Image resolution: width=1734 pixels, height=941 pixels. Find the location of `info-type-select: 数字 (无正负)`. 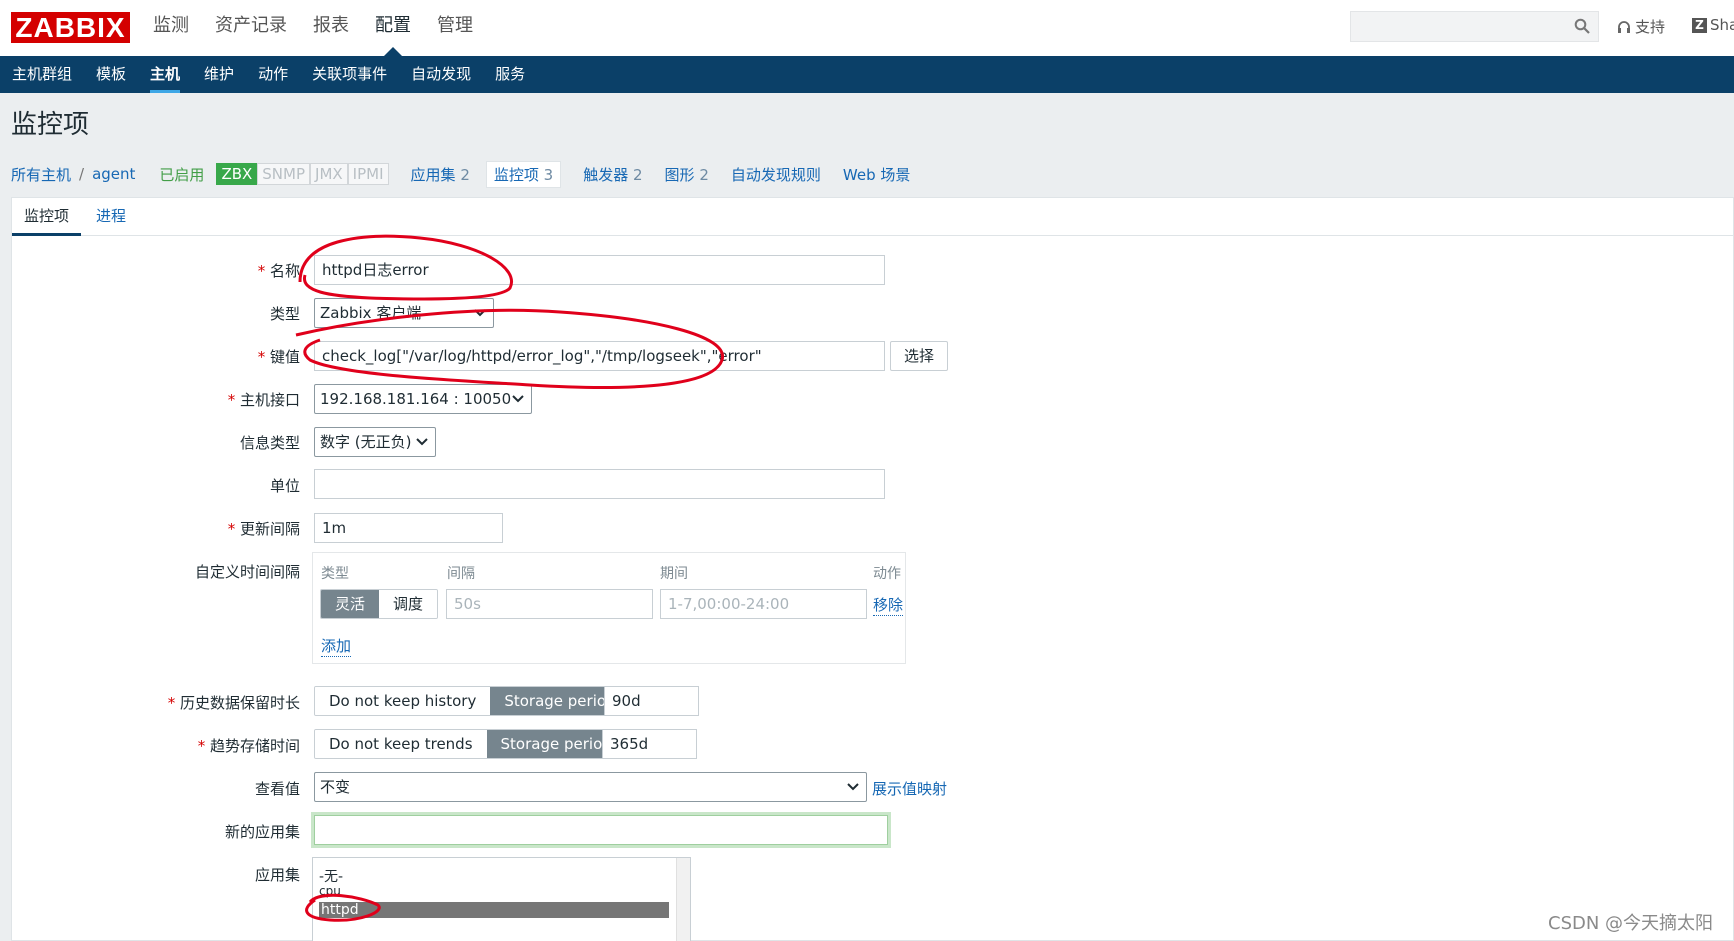

info-type-select: 数字 (无正负) is located at coordinates (375, 442).